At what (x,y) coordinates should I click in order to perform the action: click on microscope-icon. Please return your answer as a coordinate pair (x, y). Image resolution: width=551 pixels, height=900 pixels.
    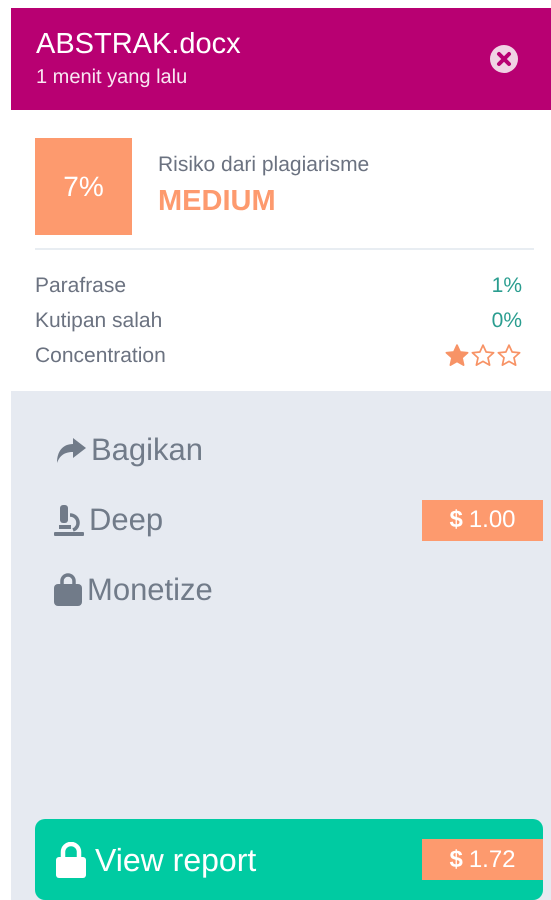
    Looking at the image, I should click on (69, 520).